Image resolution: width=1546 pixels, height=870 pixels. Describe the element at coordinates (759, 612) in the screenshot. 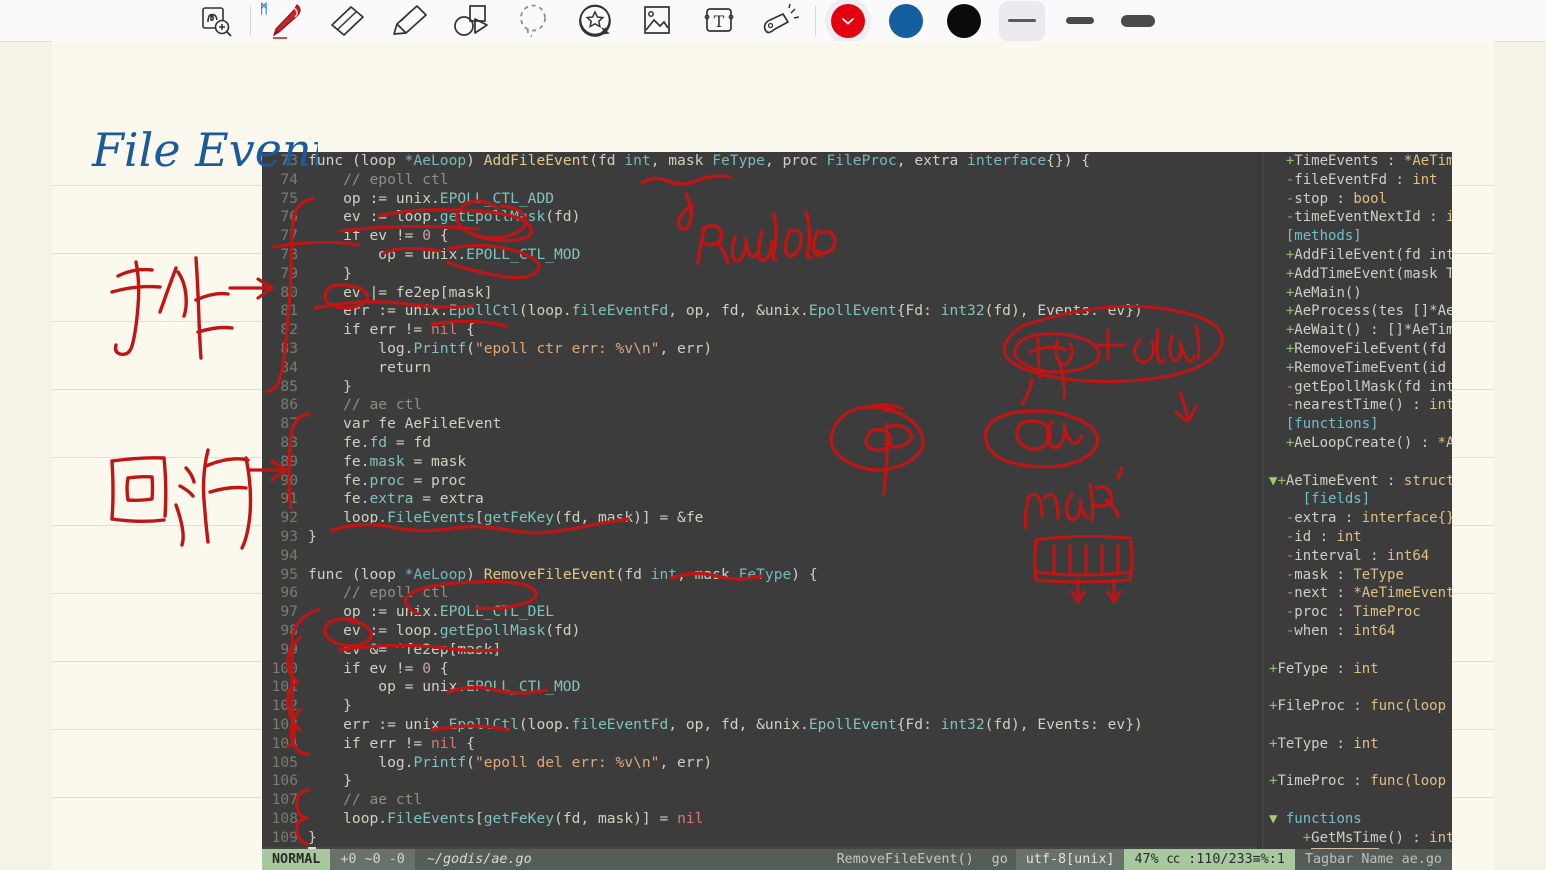

I see `code-line: 97 op := unix.EPOLL_CTL_DEL` at that location.